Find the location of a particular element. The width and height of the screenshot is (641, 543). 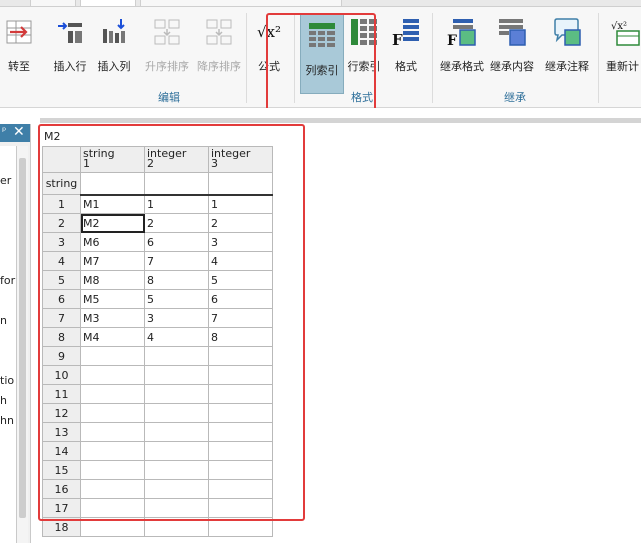

insert-column-button: 插入列 is located at coordinates (114, 49).